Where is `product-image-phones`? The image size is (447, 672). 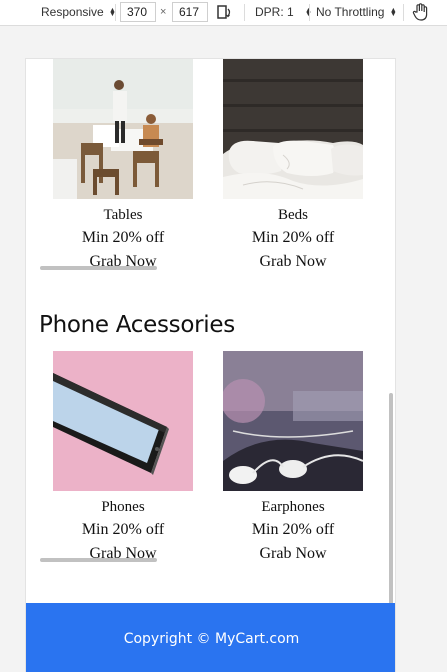 product-image-phones is located at coordinates (123, 421).